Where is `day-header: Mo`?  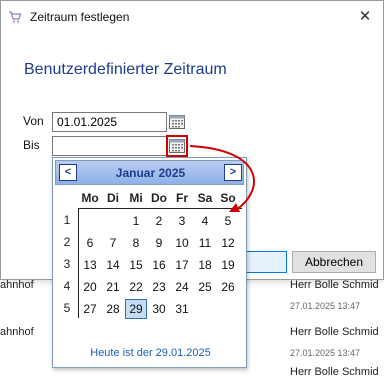 day-header: Mo is located at coordinates (90, 198).